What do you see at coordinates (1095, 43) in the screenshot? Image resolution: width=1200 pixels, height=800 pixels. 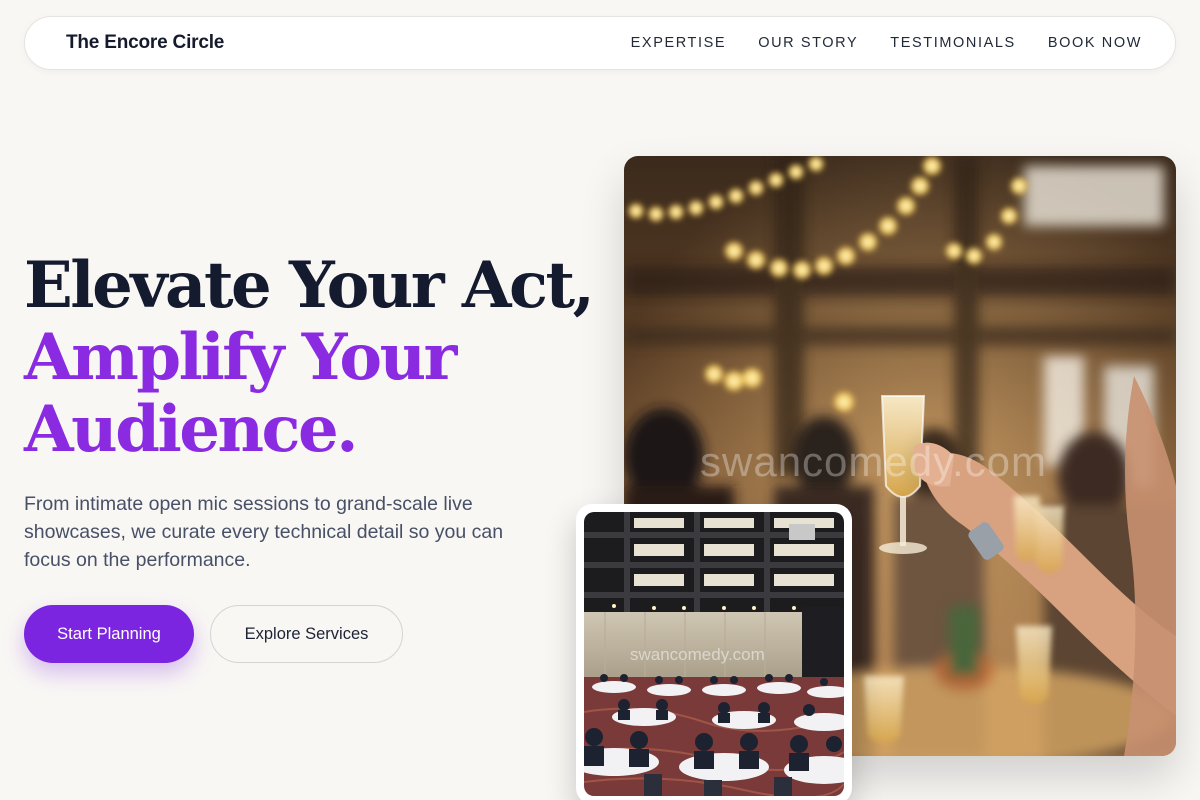 I see `nav-link-book-now: BOOK NOW` at bounding box center [1095, 43].